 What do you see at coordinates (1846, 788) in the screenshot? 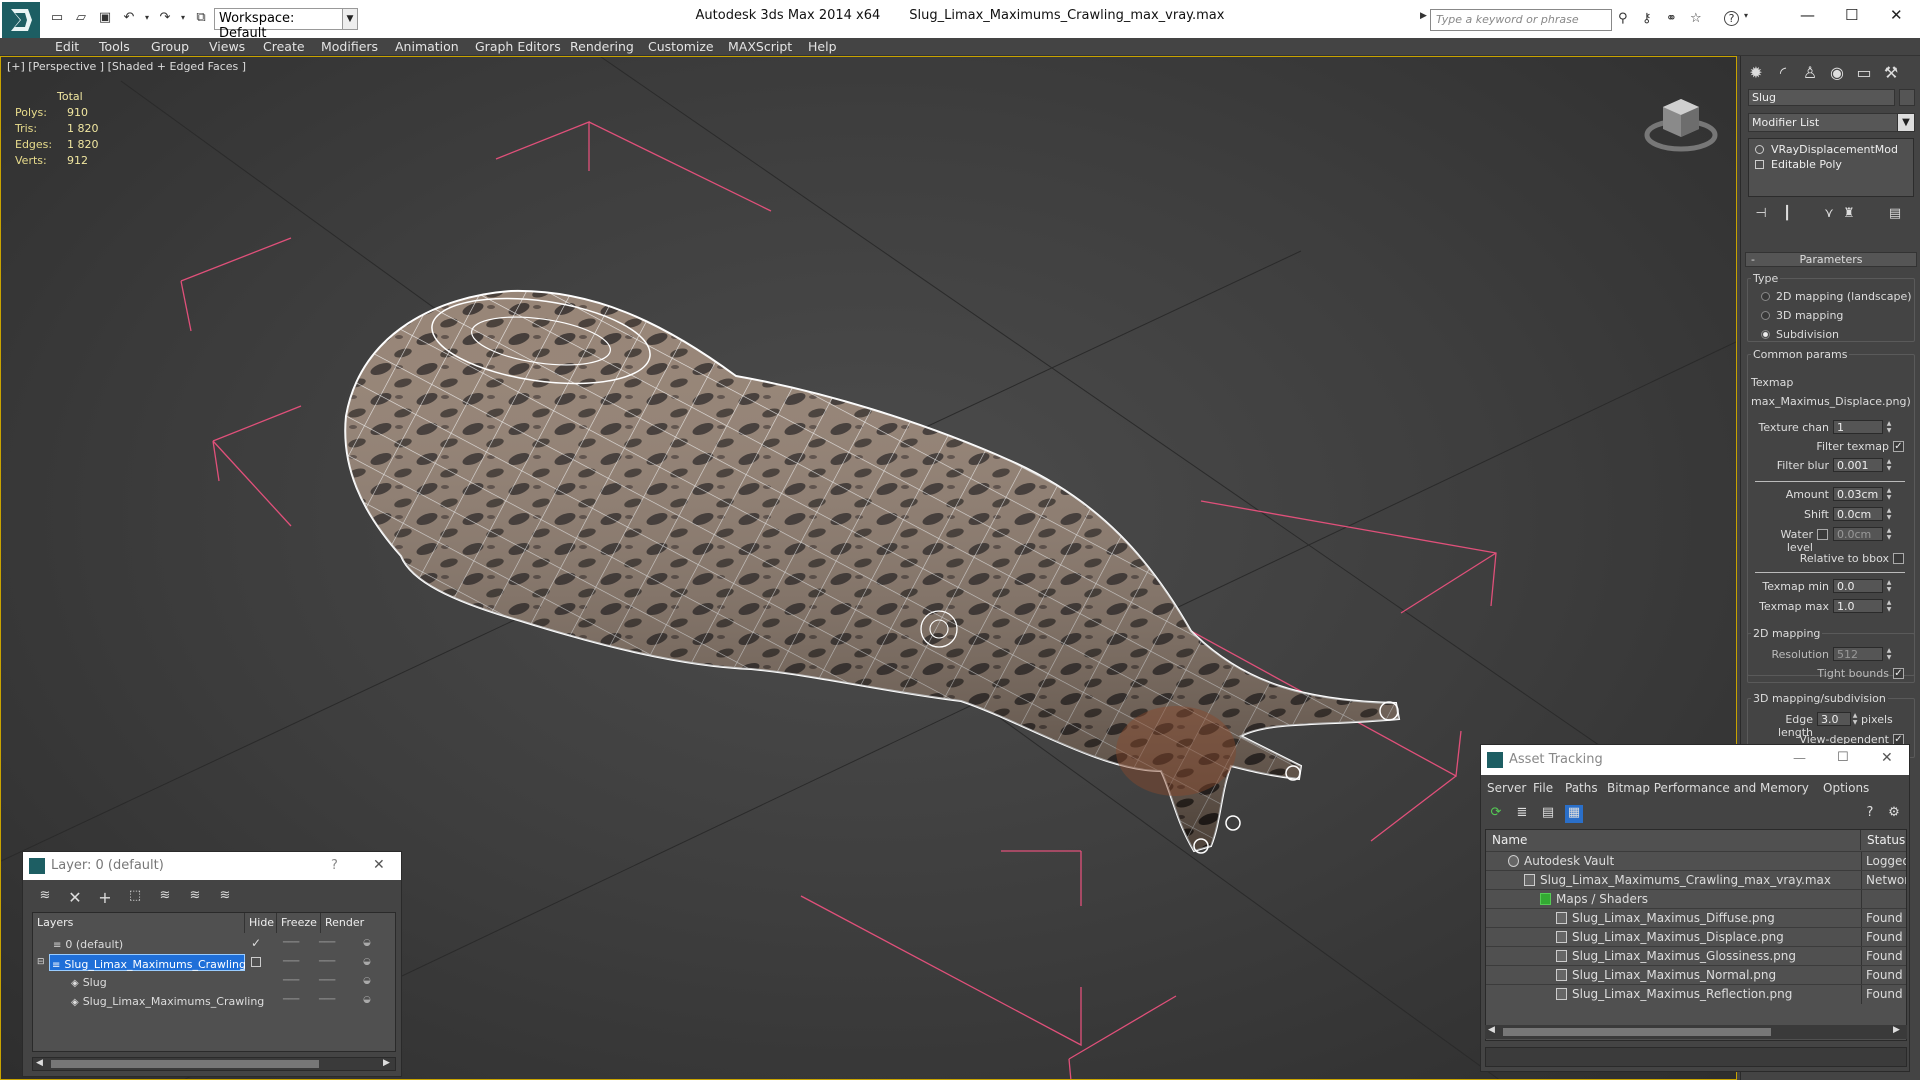
I see `asset-menu-options: Options` at bounding box center [1846, 788].